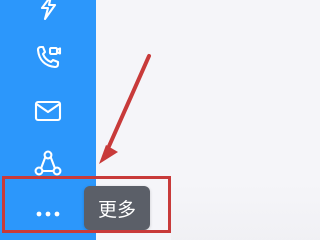  What do you see at coordinates (48, 165) in the screenshot?
I see `share-icon` at bounding box center [48, 165].